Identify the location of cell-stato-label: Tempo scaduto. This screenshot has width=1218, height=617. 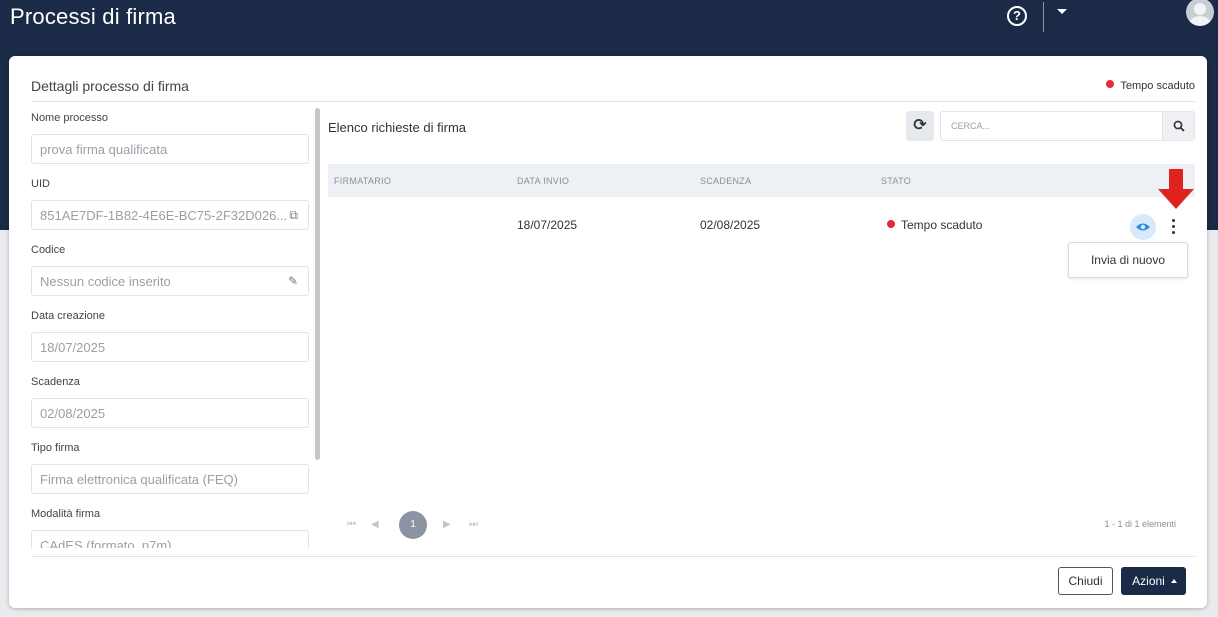
(942, 225).